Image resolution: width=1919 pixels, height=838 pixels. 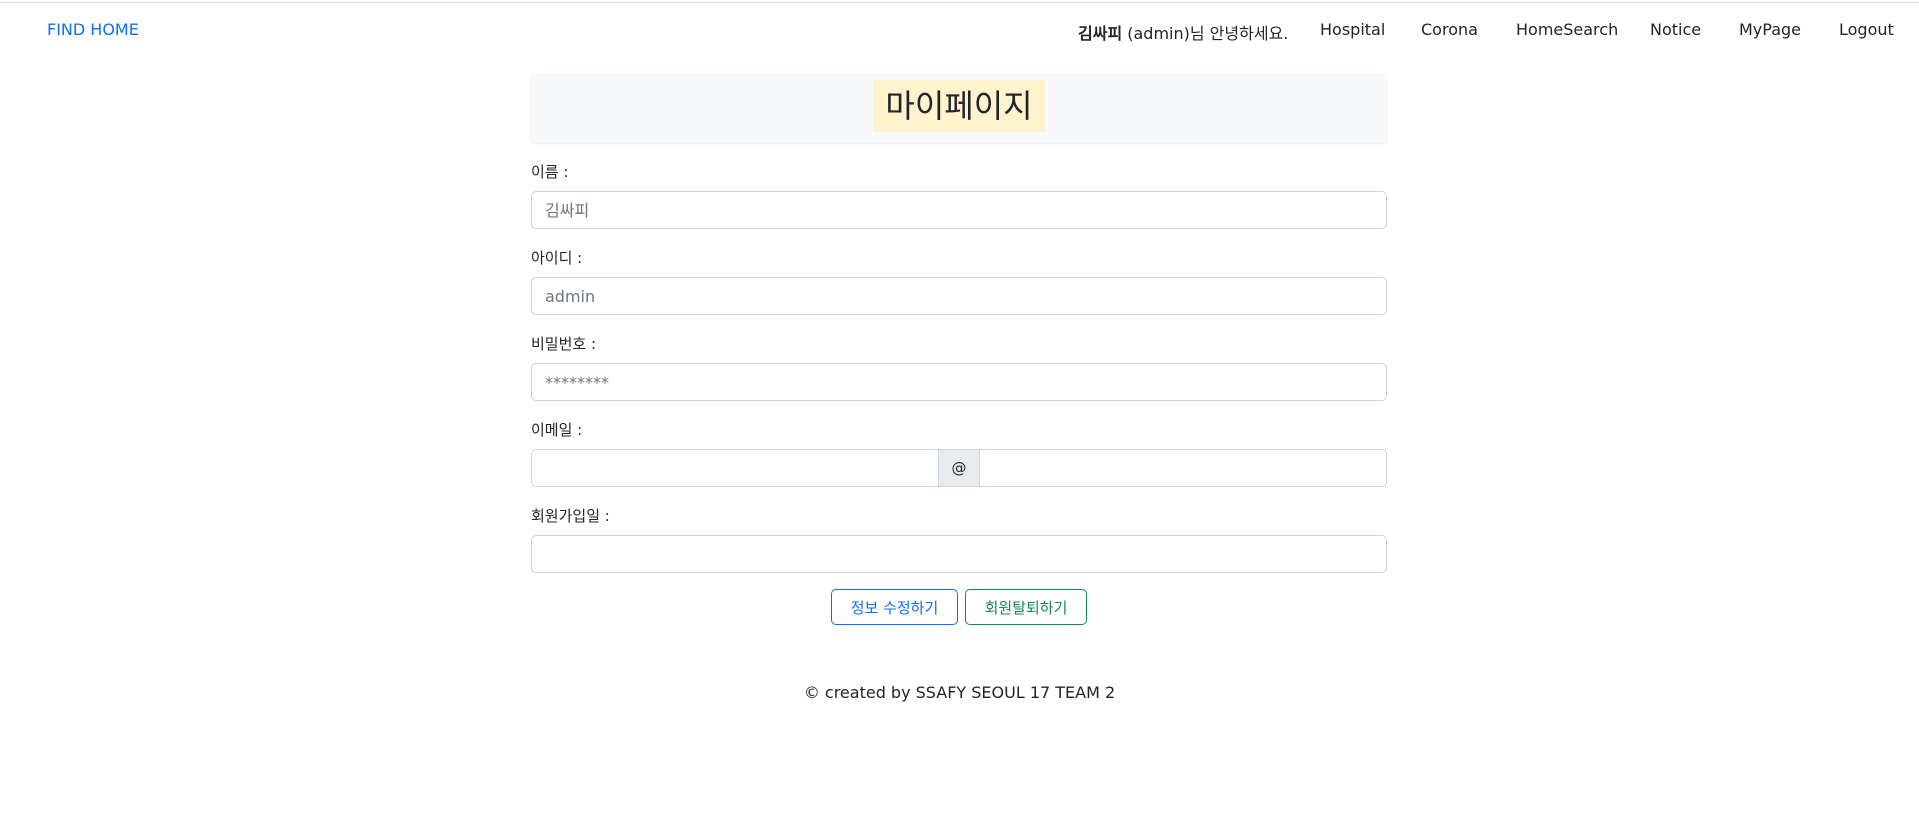 I want to click on brand-link: FIND HOME, so click(x=93, y=29).